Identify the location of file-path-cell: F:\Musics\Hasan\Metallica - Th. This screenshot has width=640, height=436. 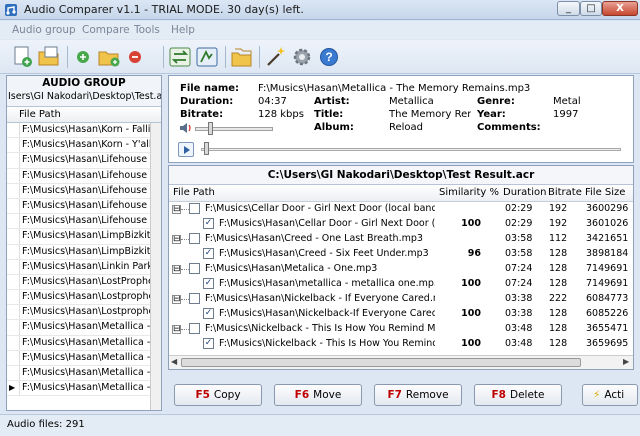
(90, 388).